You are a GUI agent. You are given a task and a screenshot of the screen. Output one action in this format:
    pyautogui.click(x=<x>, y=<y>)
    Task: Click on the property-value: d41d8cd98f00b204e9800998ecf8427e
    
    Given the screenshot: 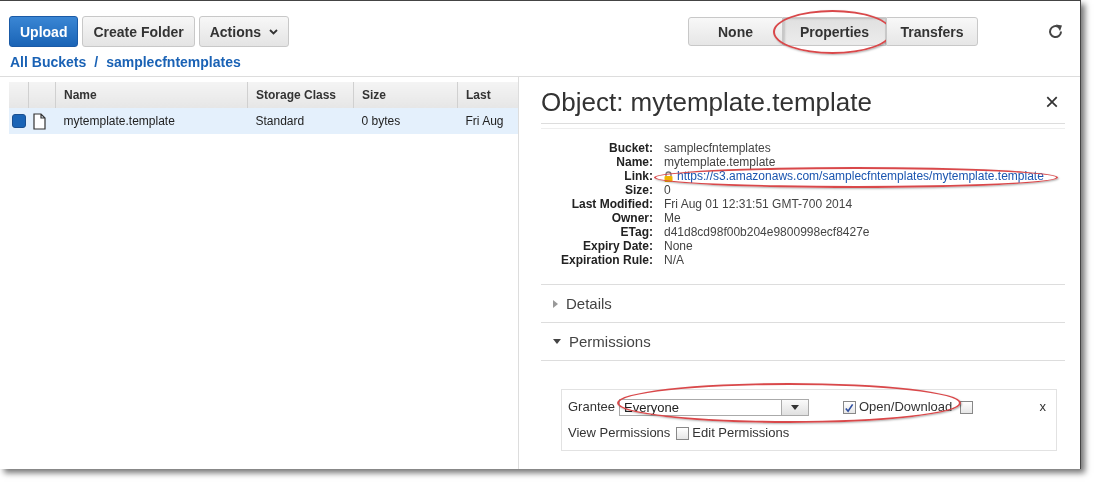 What is the action you would take?
    pyautogui.click(x=767, y=232)
    